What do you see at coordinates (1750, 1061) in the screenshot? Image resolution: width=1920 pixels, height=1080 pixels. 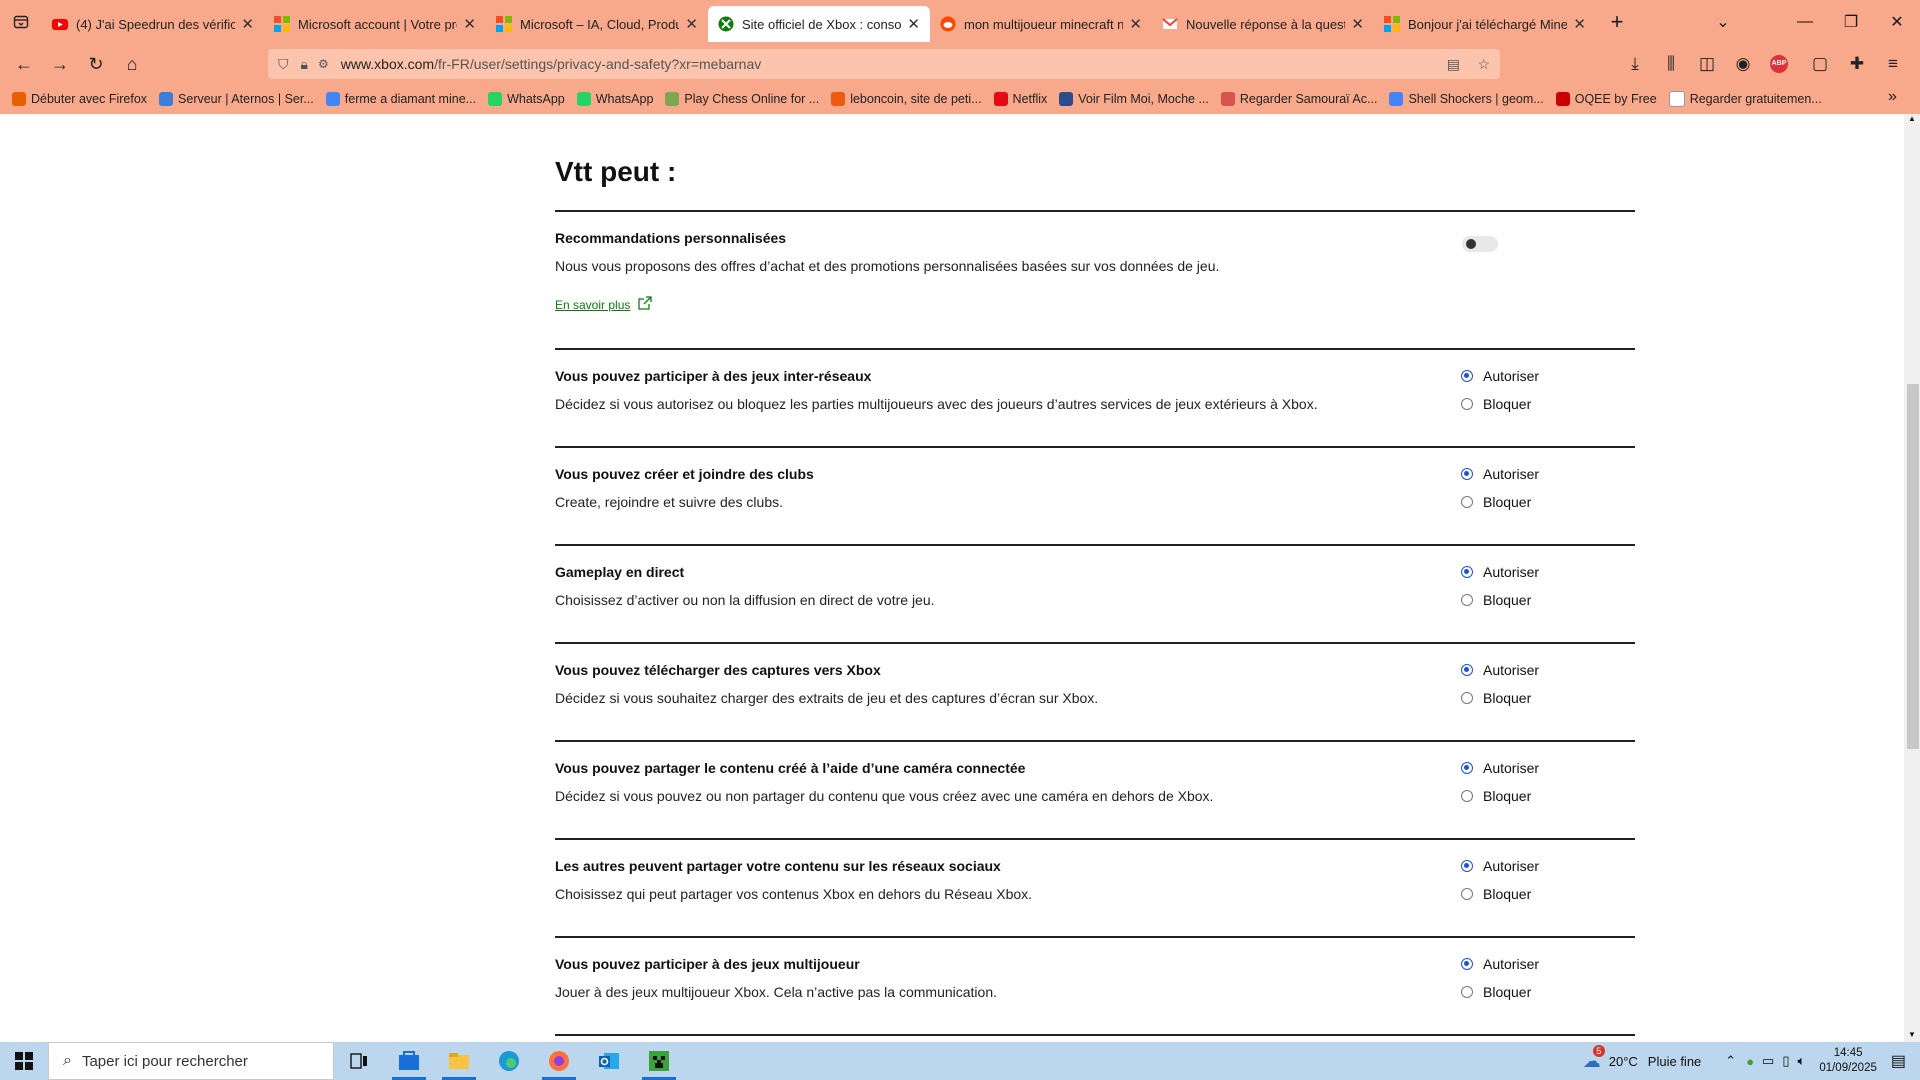 I see `tray-app-icon: ●` at bounding box center [1750, 1061].